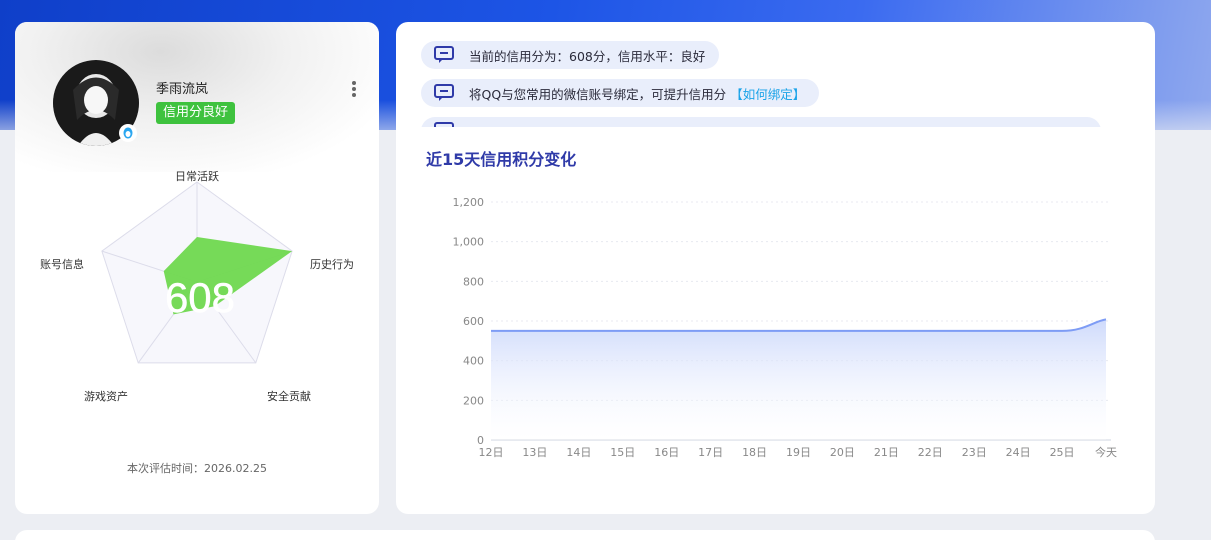 The image size is (1211, 540). What do you see at coordinates (761, 122) in the screenshot?
I see `tip-item-hidden` at bounding box center [761, 122].